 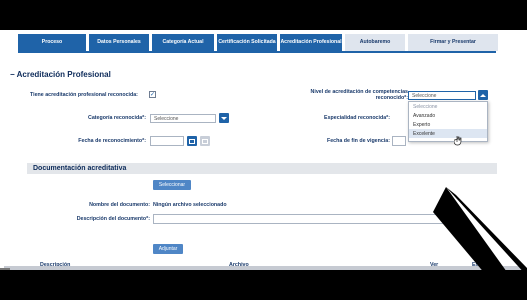 What do you see at coordinates (448, 106) in the screenshot?
I see `dropdown-option: Seleccione` at bounding box center [448, 106].